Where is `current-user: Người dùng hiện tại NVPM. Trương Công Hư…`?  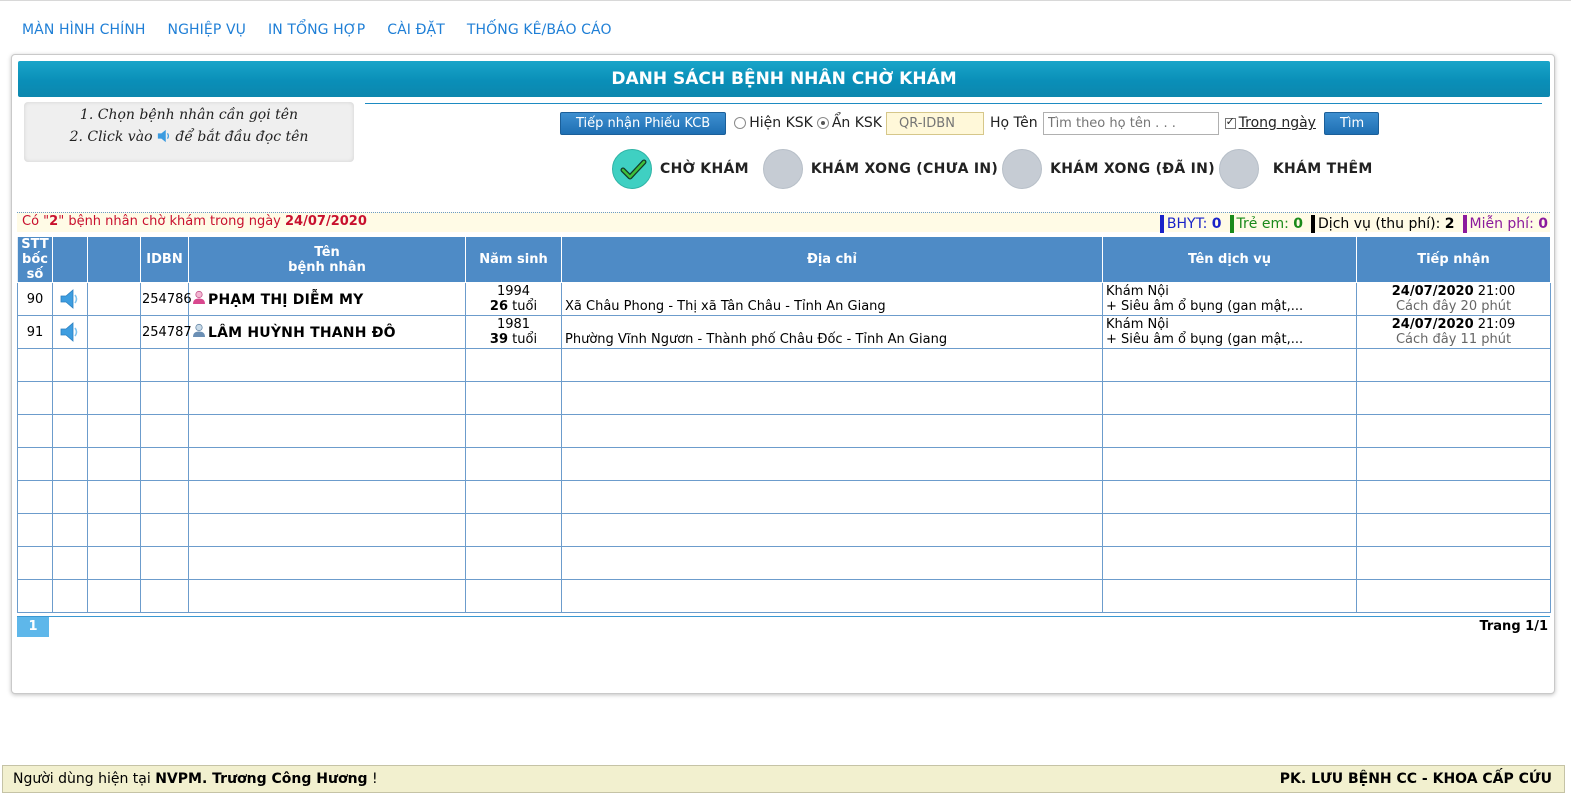 current-user: Người dùng hiện tại NVPM. Trương Công Hư… is located at coordinates (195, 779).